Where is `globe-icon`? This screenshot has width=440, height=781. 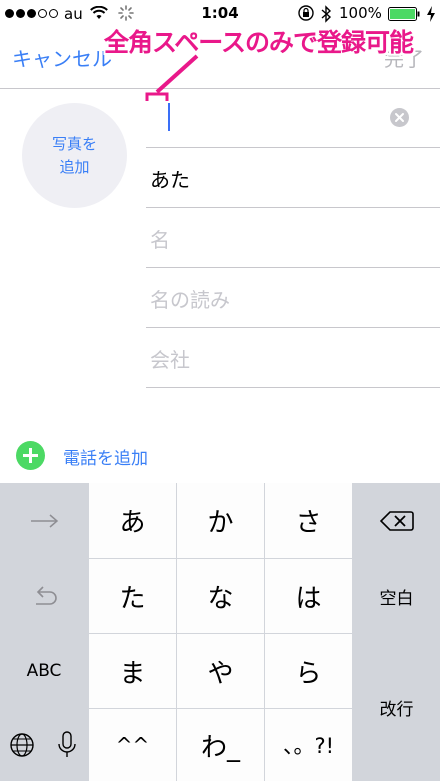 globe-icon is located at coordinates (22, 745).